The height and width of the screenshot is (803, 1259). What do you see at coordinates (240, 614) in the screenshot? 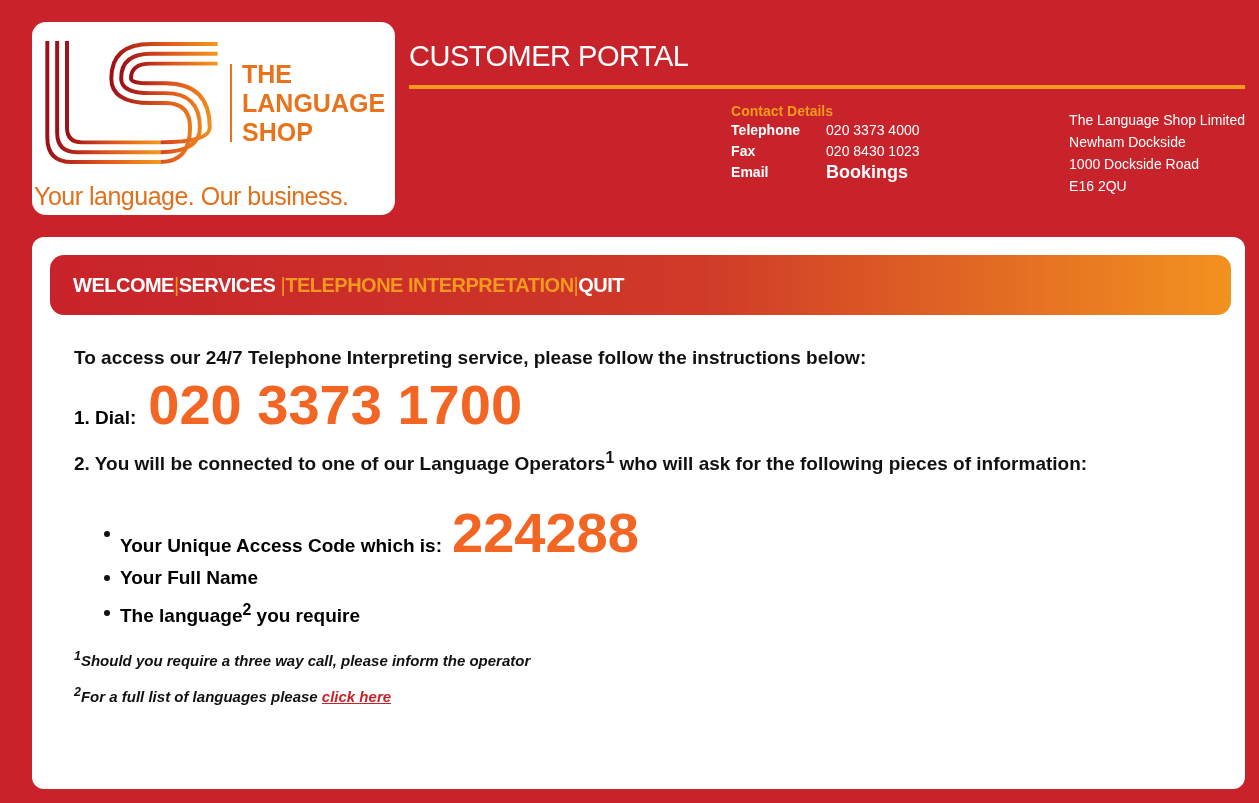
I see `bullet-text: The language$^{2}$ you require` at bounding box center [240, 614].